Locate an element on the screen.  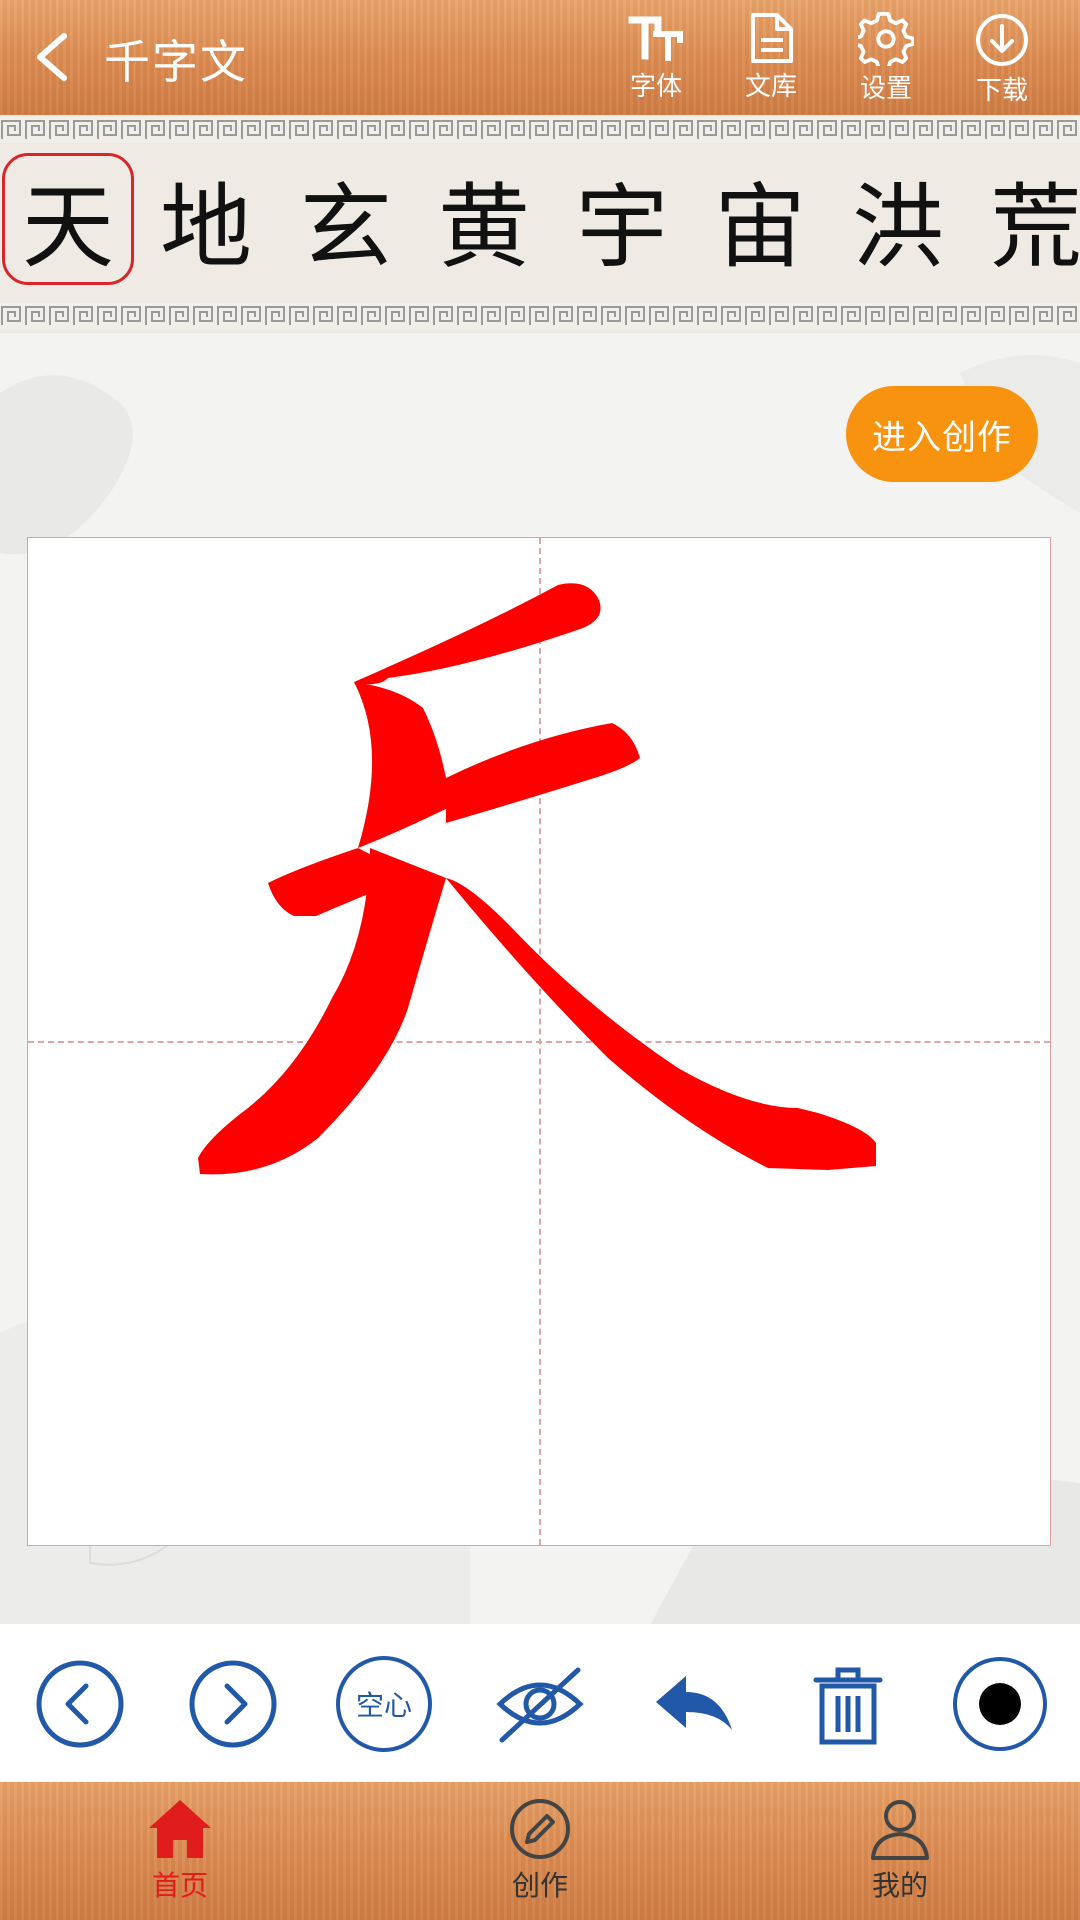
undo-icon is located at coordinates (694, 1703).